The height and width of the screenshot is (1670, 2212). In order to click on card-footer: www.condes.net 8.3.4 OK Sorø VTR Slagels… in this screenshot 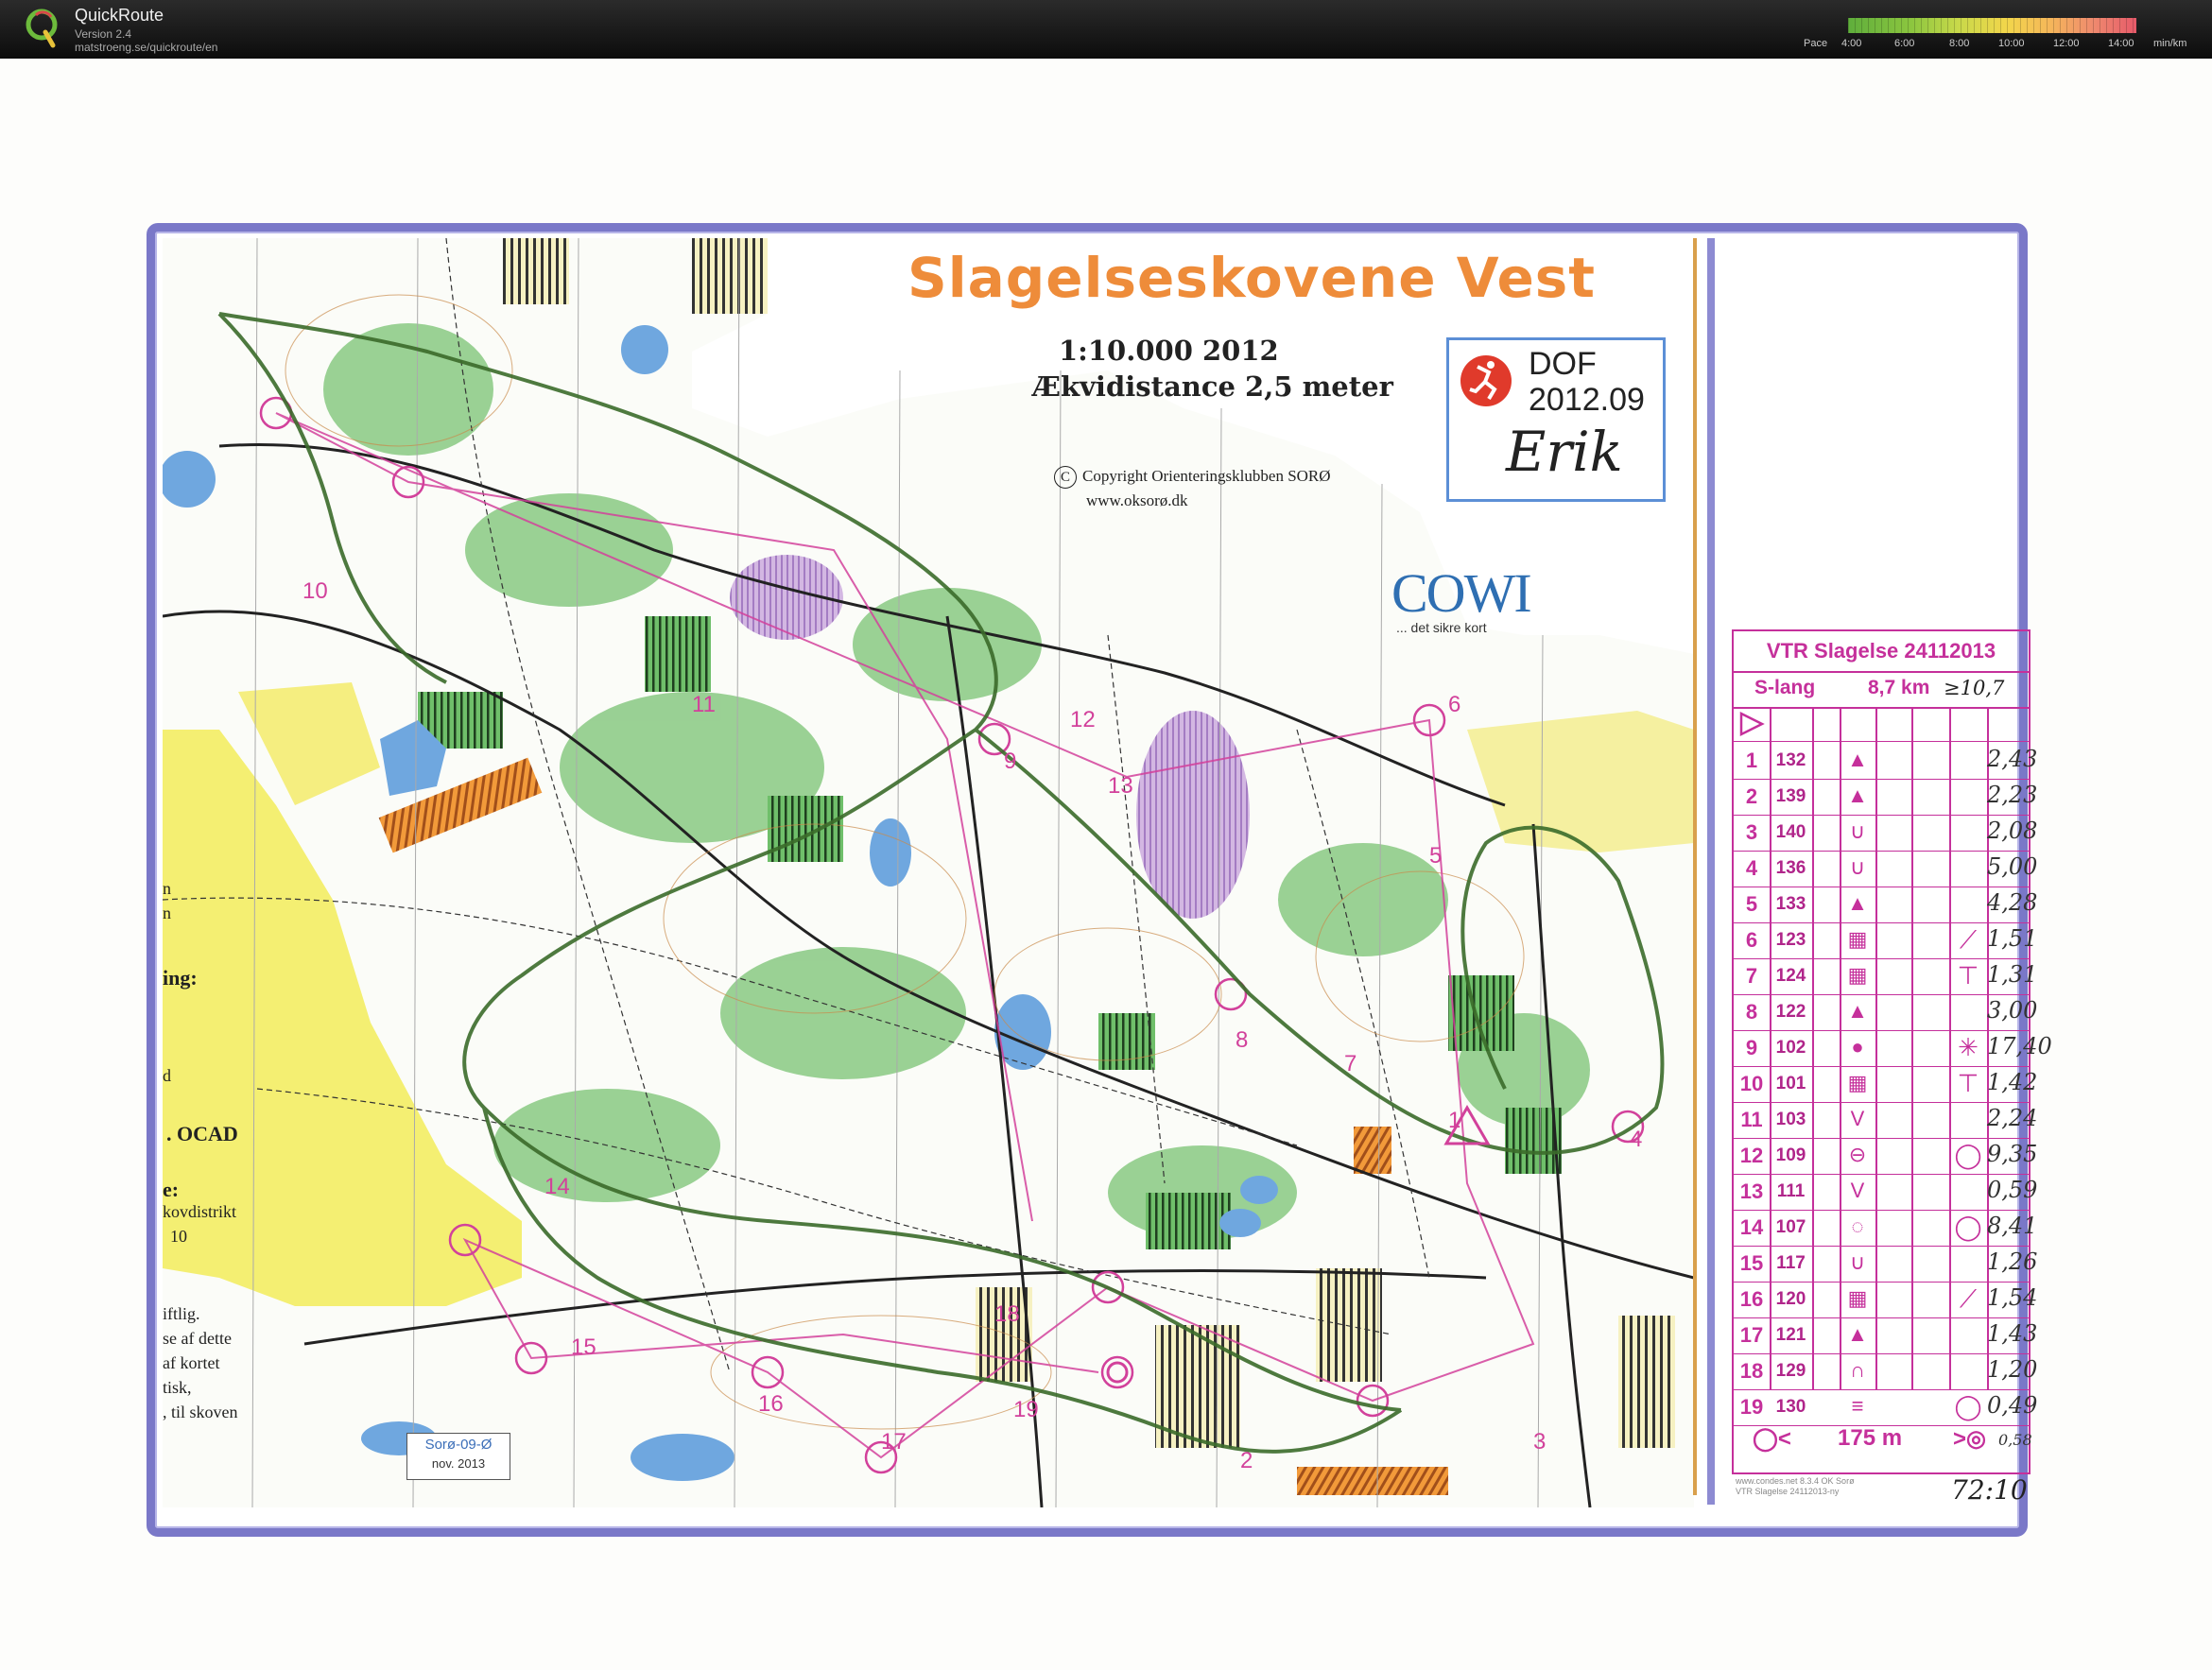, I will do `click(1795, 1487)`.